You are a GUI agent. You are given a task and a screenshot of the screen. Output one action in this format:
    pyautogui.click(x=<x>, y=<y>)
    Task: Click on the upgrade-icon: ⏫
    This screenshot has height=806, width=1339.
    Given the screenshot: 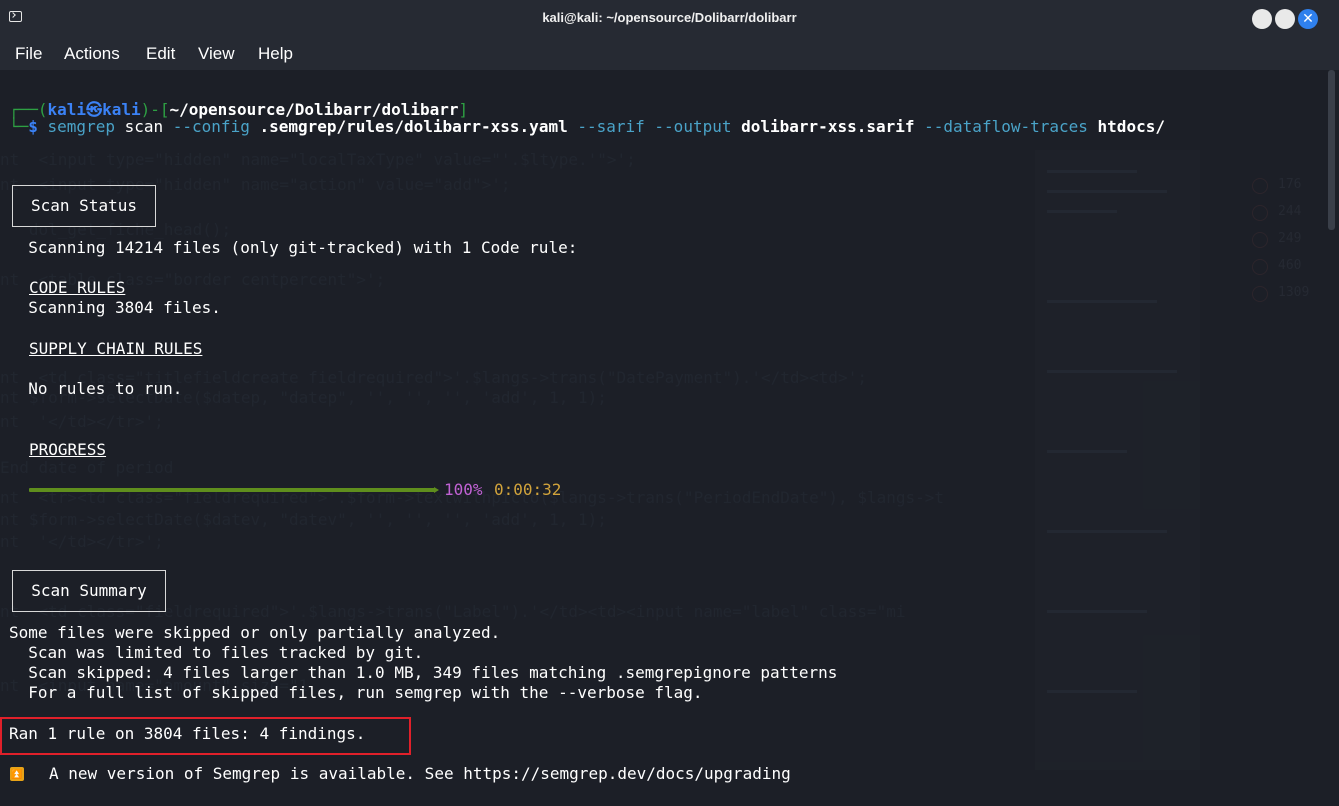 What is the action you would take?
    pyautogui.click(x=17, y=774)
    